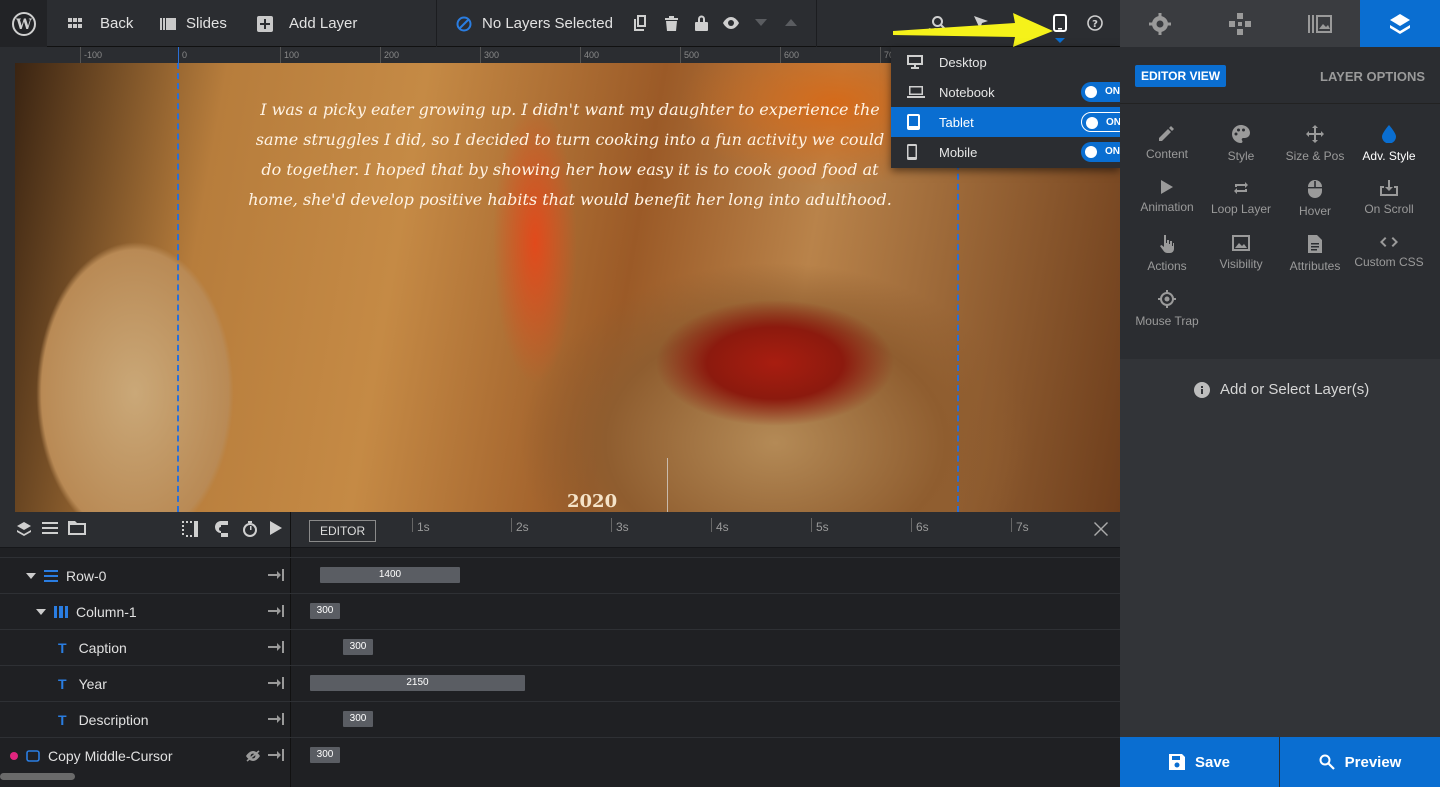 This screenshot has height=787, width=1440. Describe the element at coordinates (75, 22) in the screenshot. I see `grid-icon` at that location.